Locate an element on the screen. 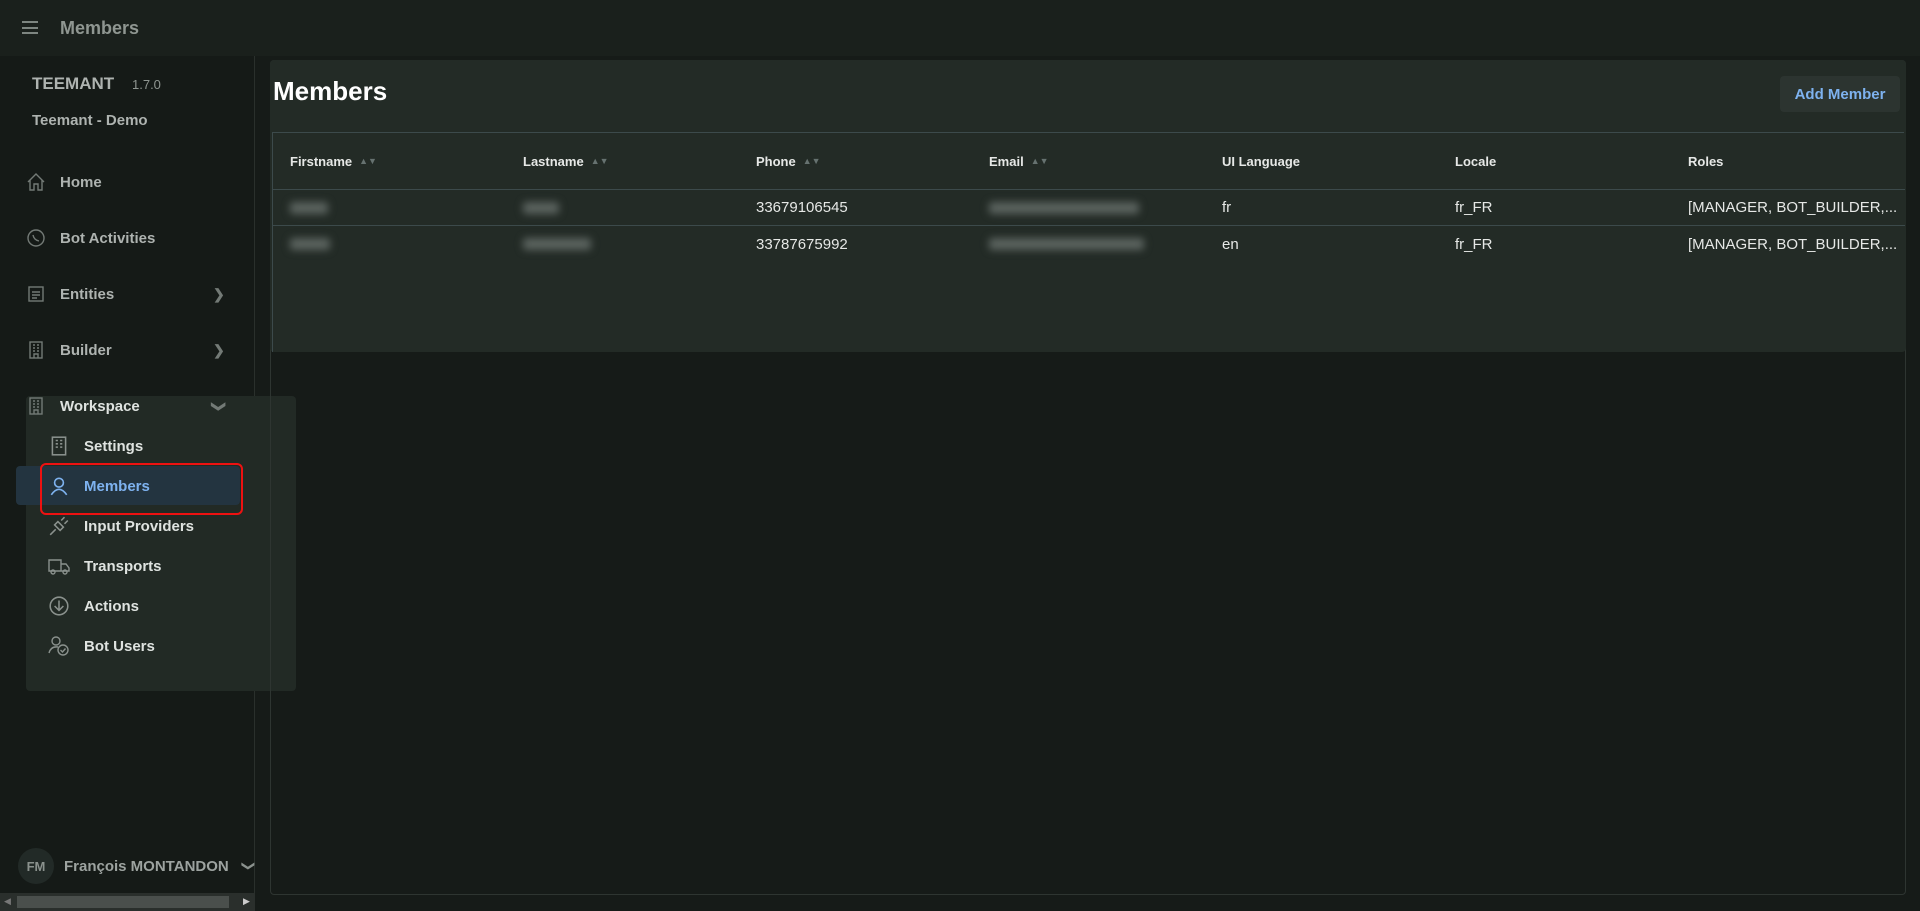  column-header-email: Email ▲▼ is located at coordinates (1019, 161).